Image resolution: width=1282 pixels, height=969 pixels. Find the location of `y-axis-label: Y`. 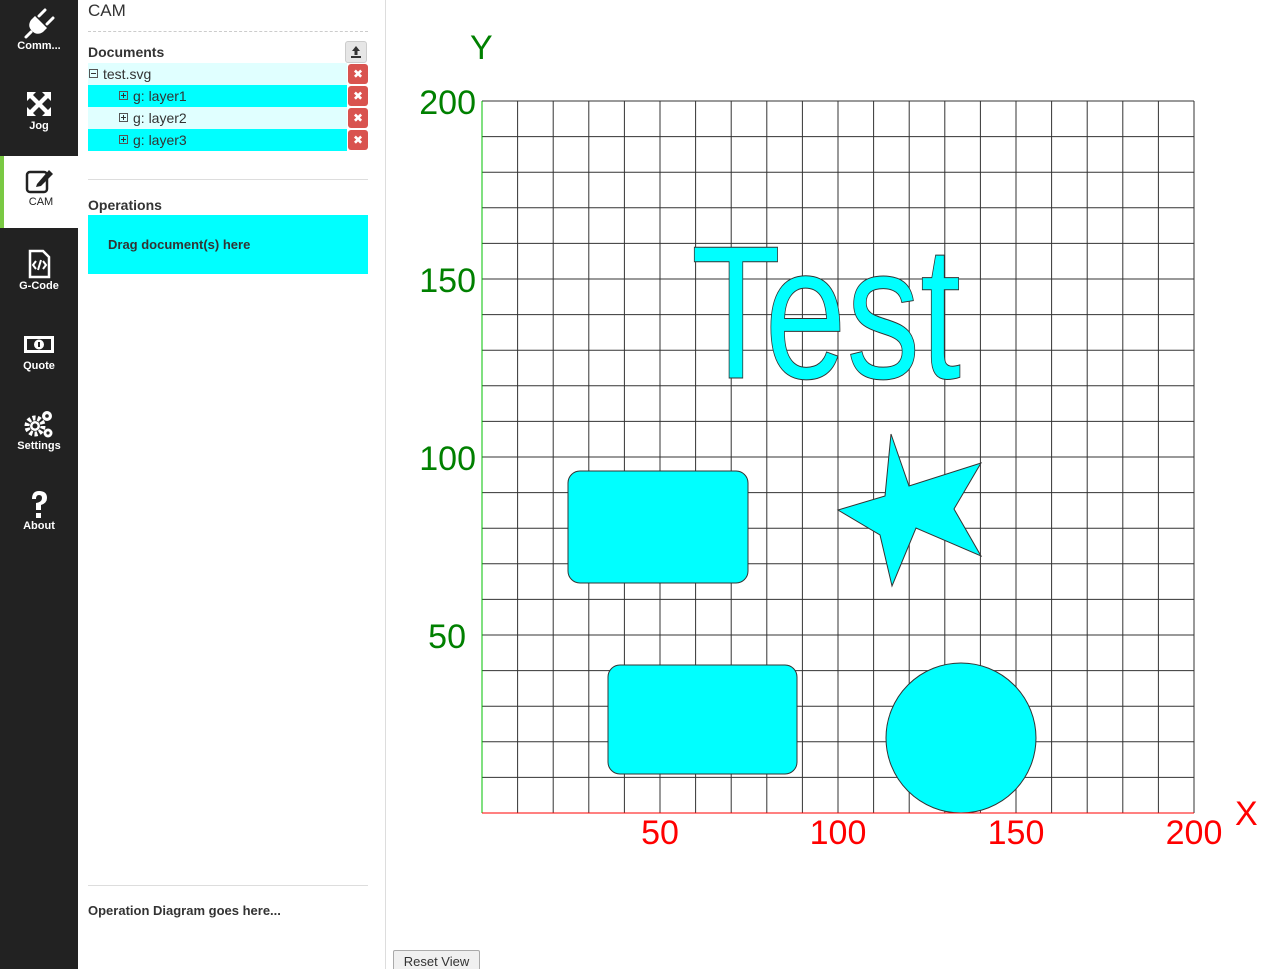

y-axis-label: Y is located at coordinates (481, 48).